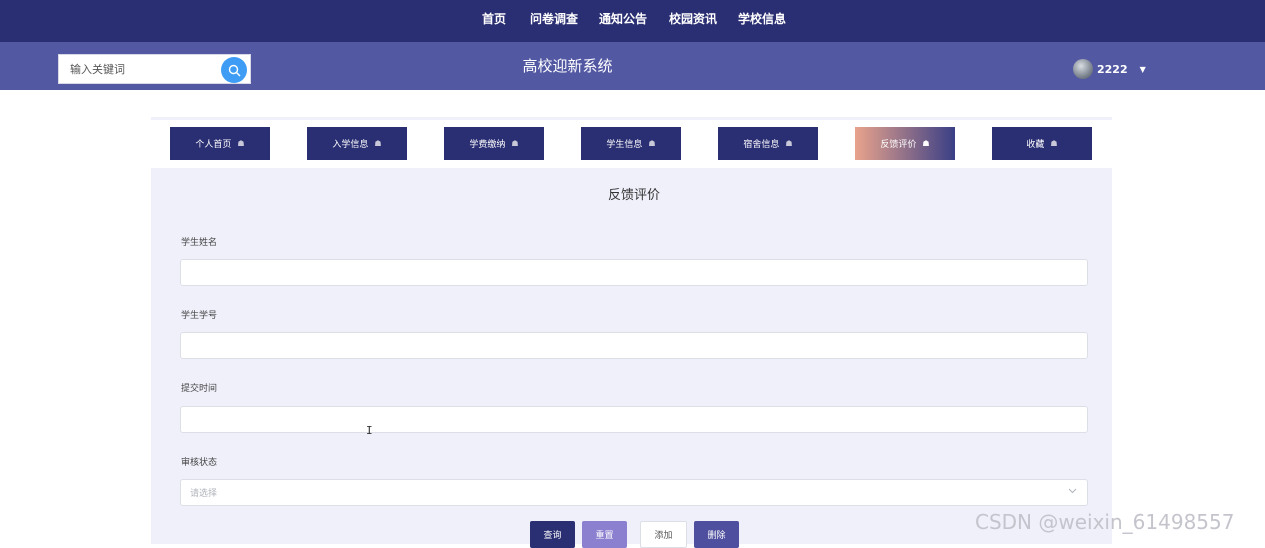  I want to click on username: 2222, so click(1112, 69).